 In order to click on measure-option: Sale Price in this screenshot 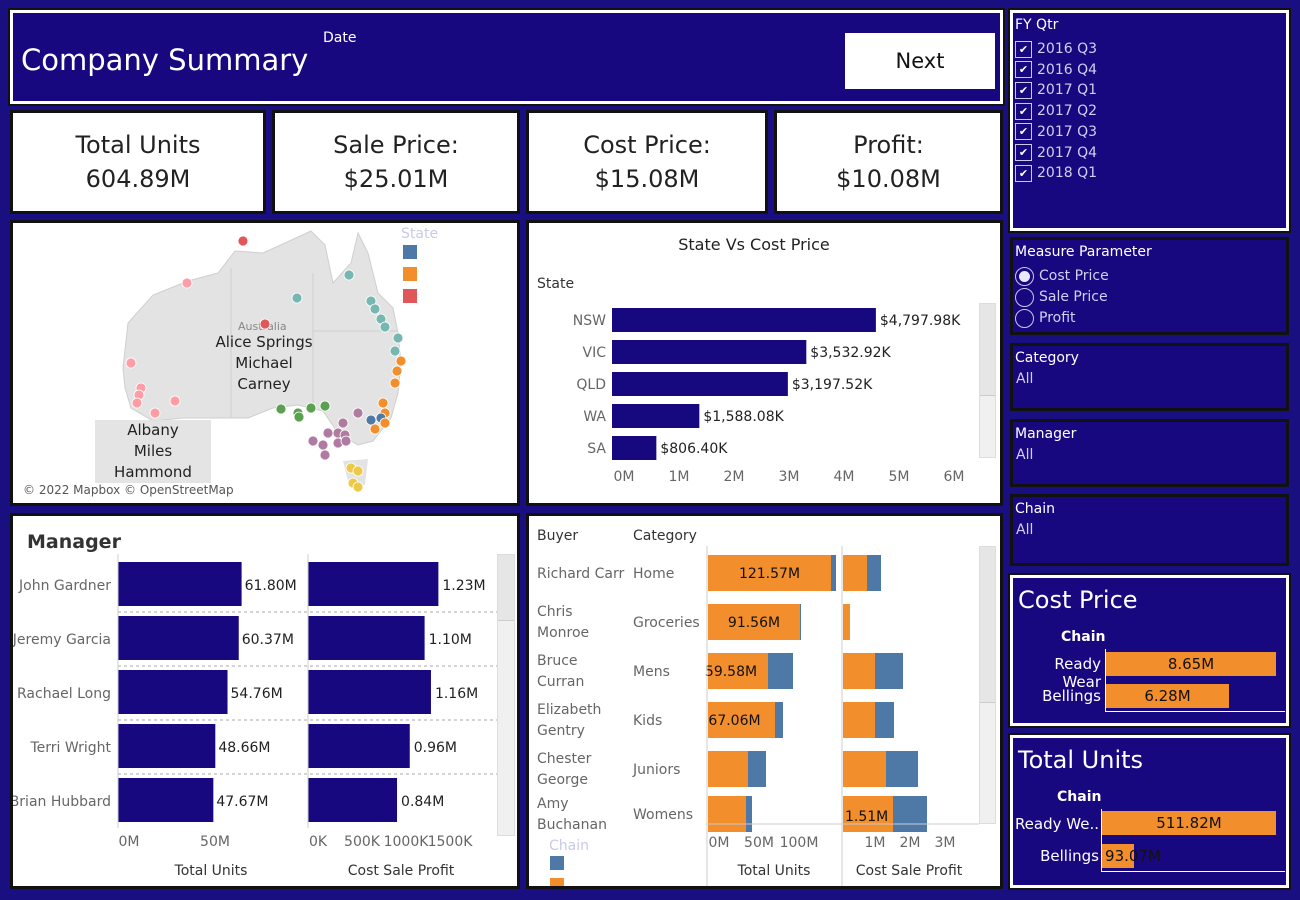, I will do `click(1061, 297)`.